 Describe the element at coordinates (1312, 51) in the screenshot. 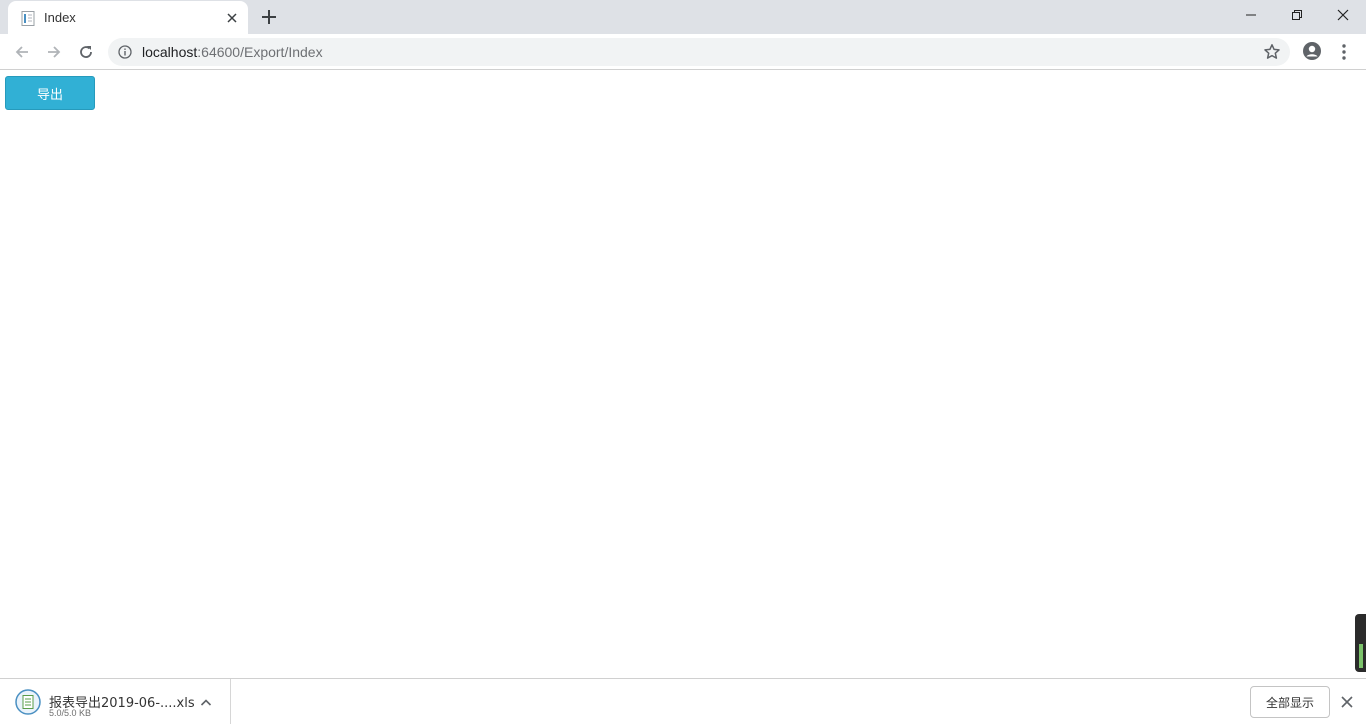

I see `account-icon` at that location.